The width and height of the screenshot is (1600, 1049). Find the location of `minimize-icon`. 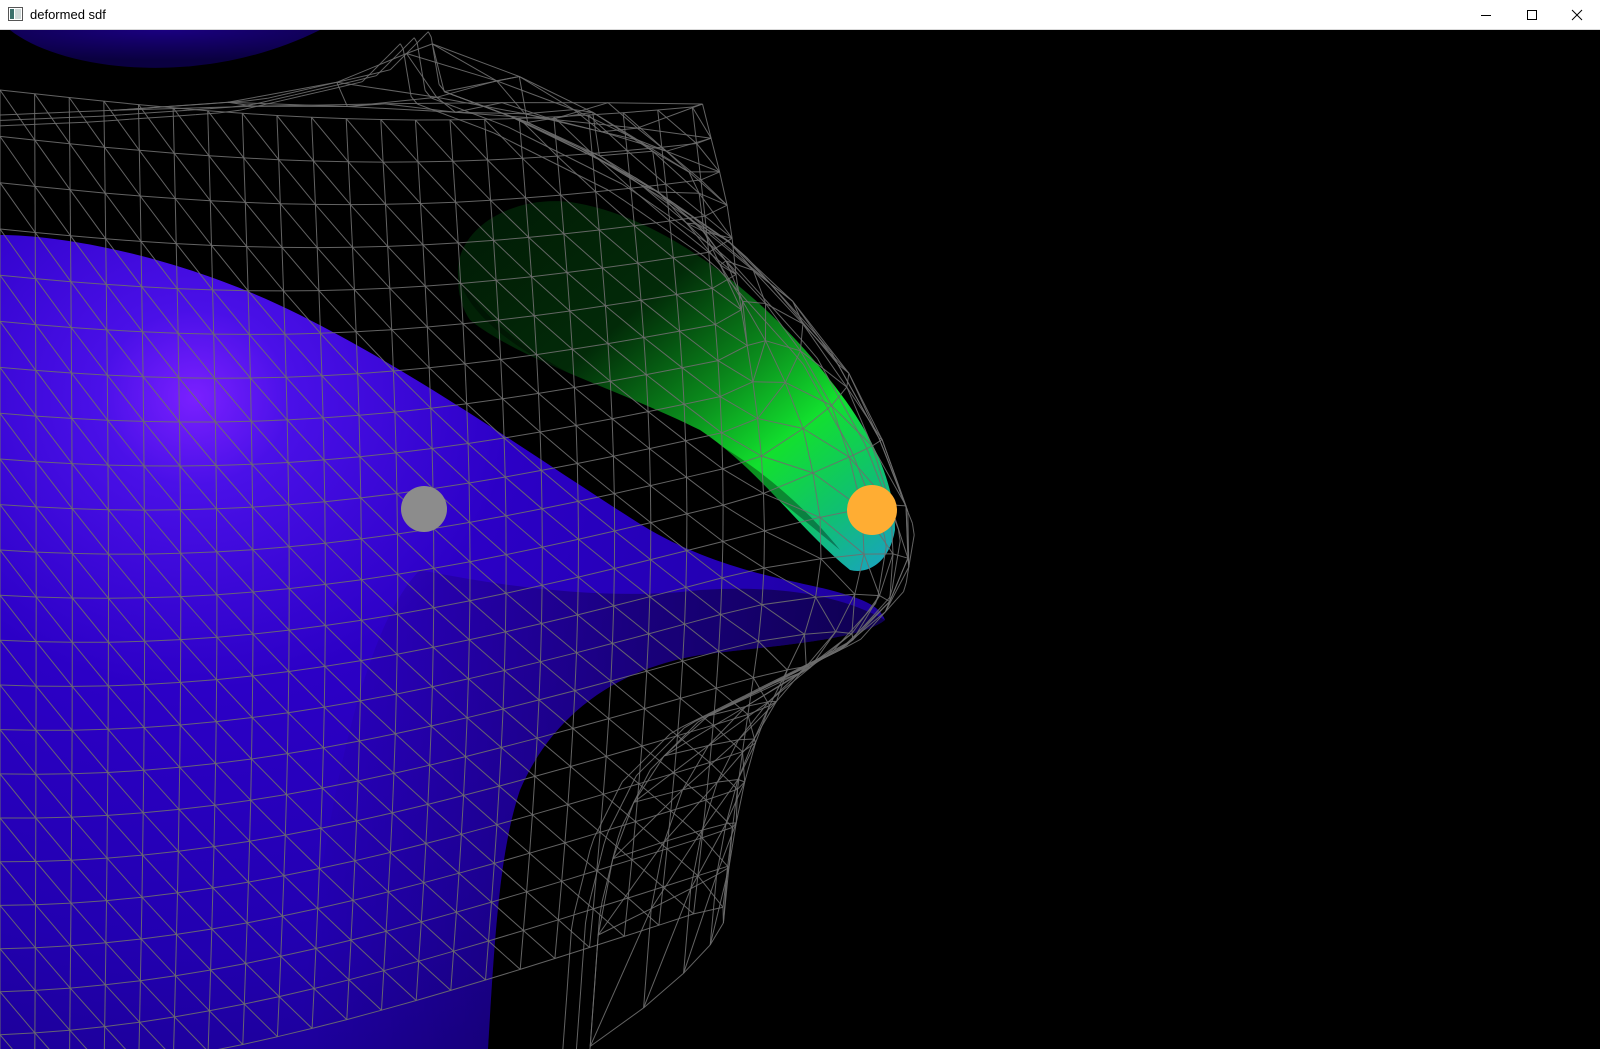

minimize-icon is located at coordinates (1486, 15).